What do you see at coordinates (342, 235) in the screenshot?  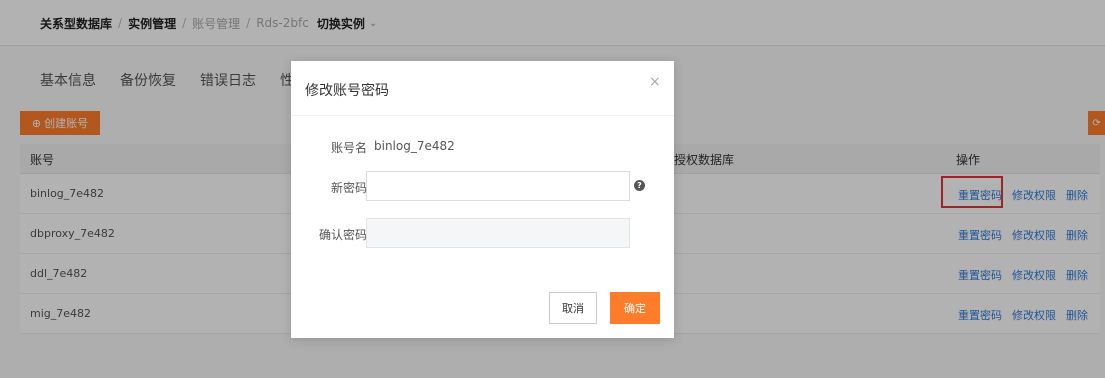 I see `confirm-password-label: 确认密码` at bounding box center [342, 235].